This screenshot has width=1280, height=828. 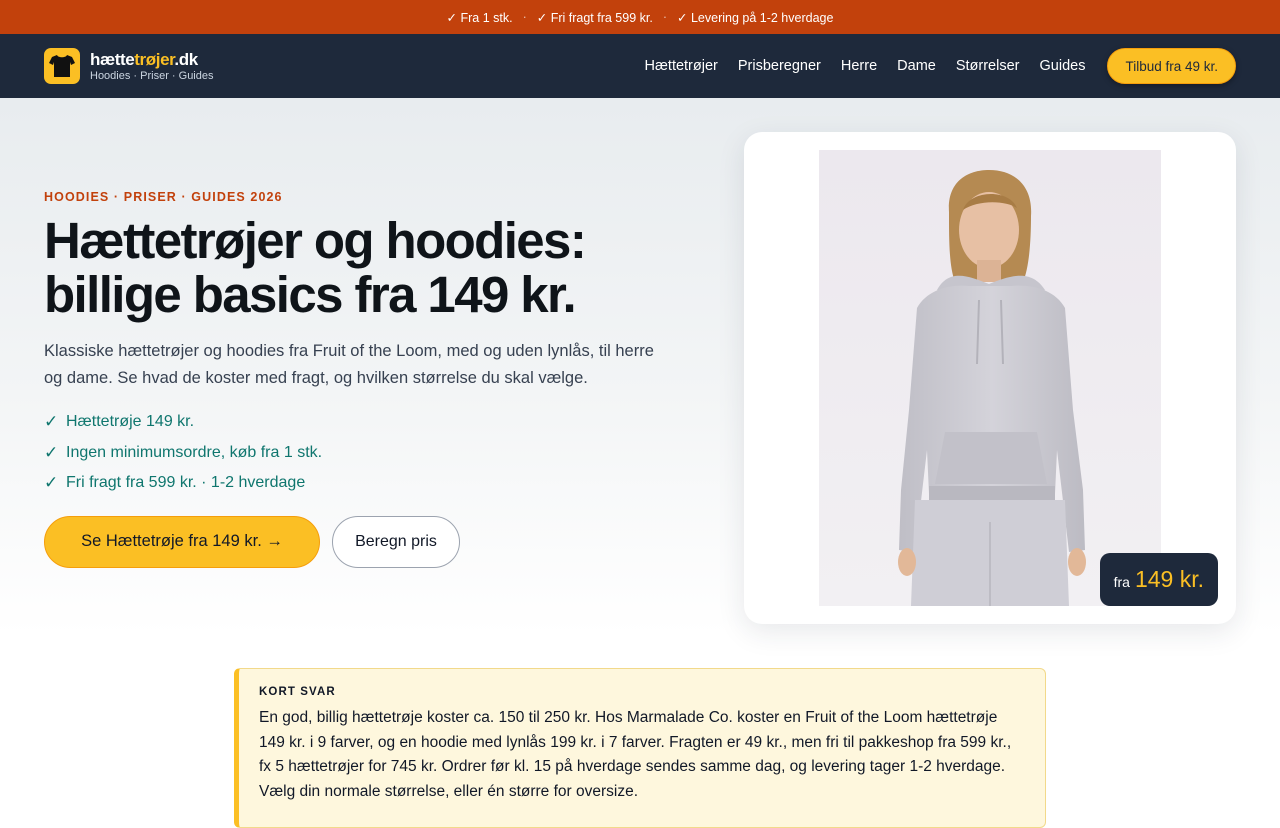 What do you see at coordinates (755, 17) in the screenshot?
I see `announcement-item: ✓ Levering på 1-2 hverdage` at bounding box center [755, 17].